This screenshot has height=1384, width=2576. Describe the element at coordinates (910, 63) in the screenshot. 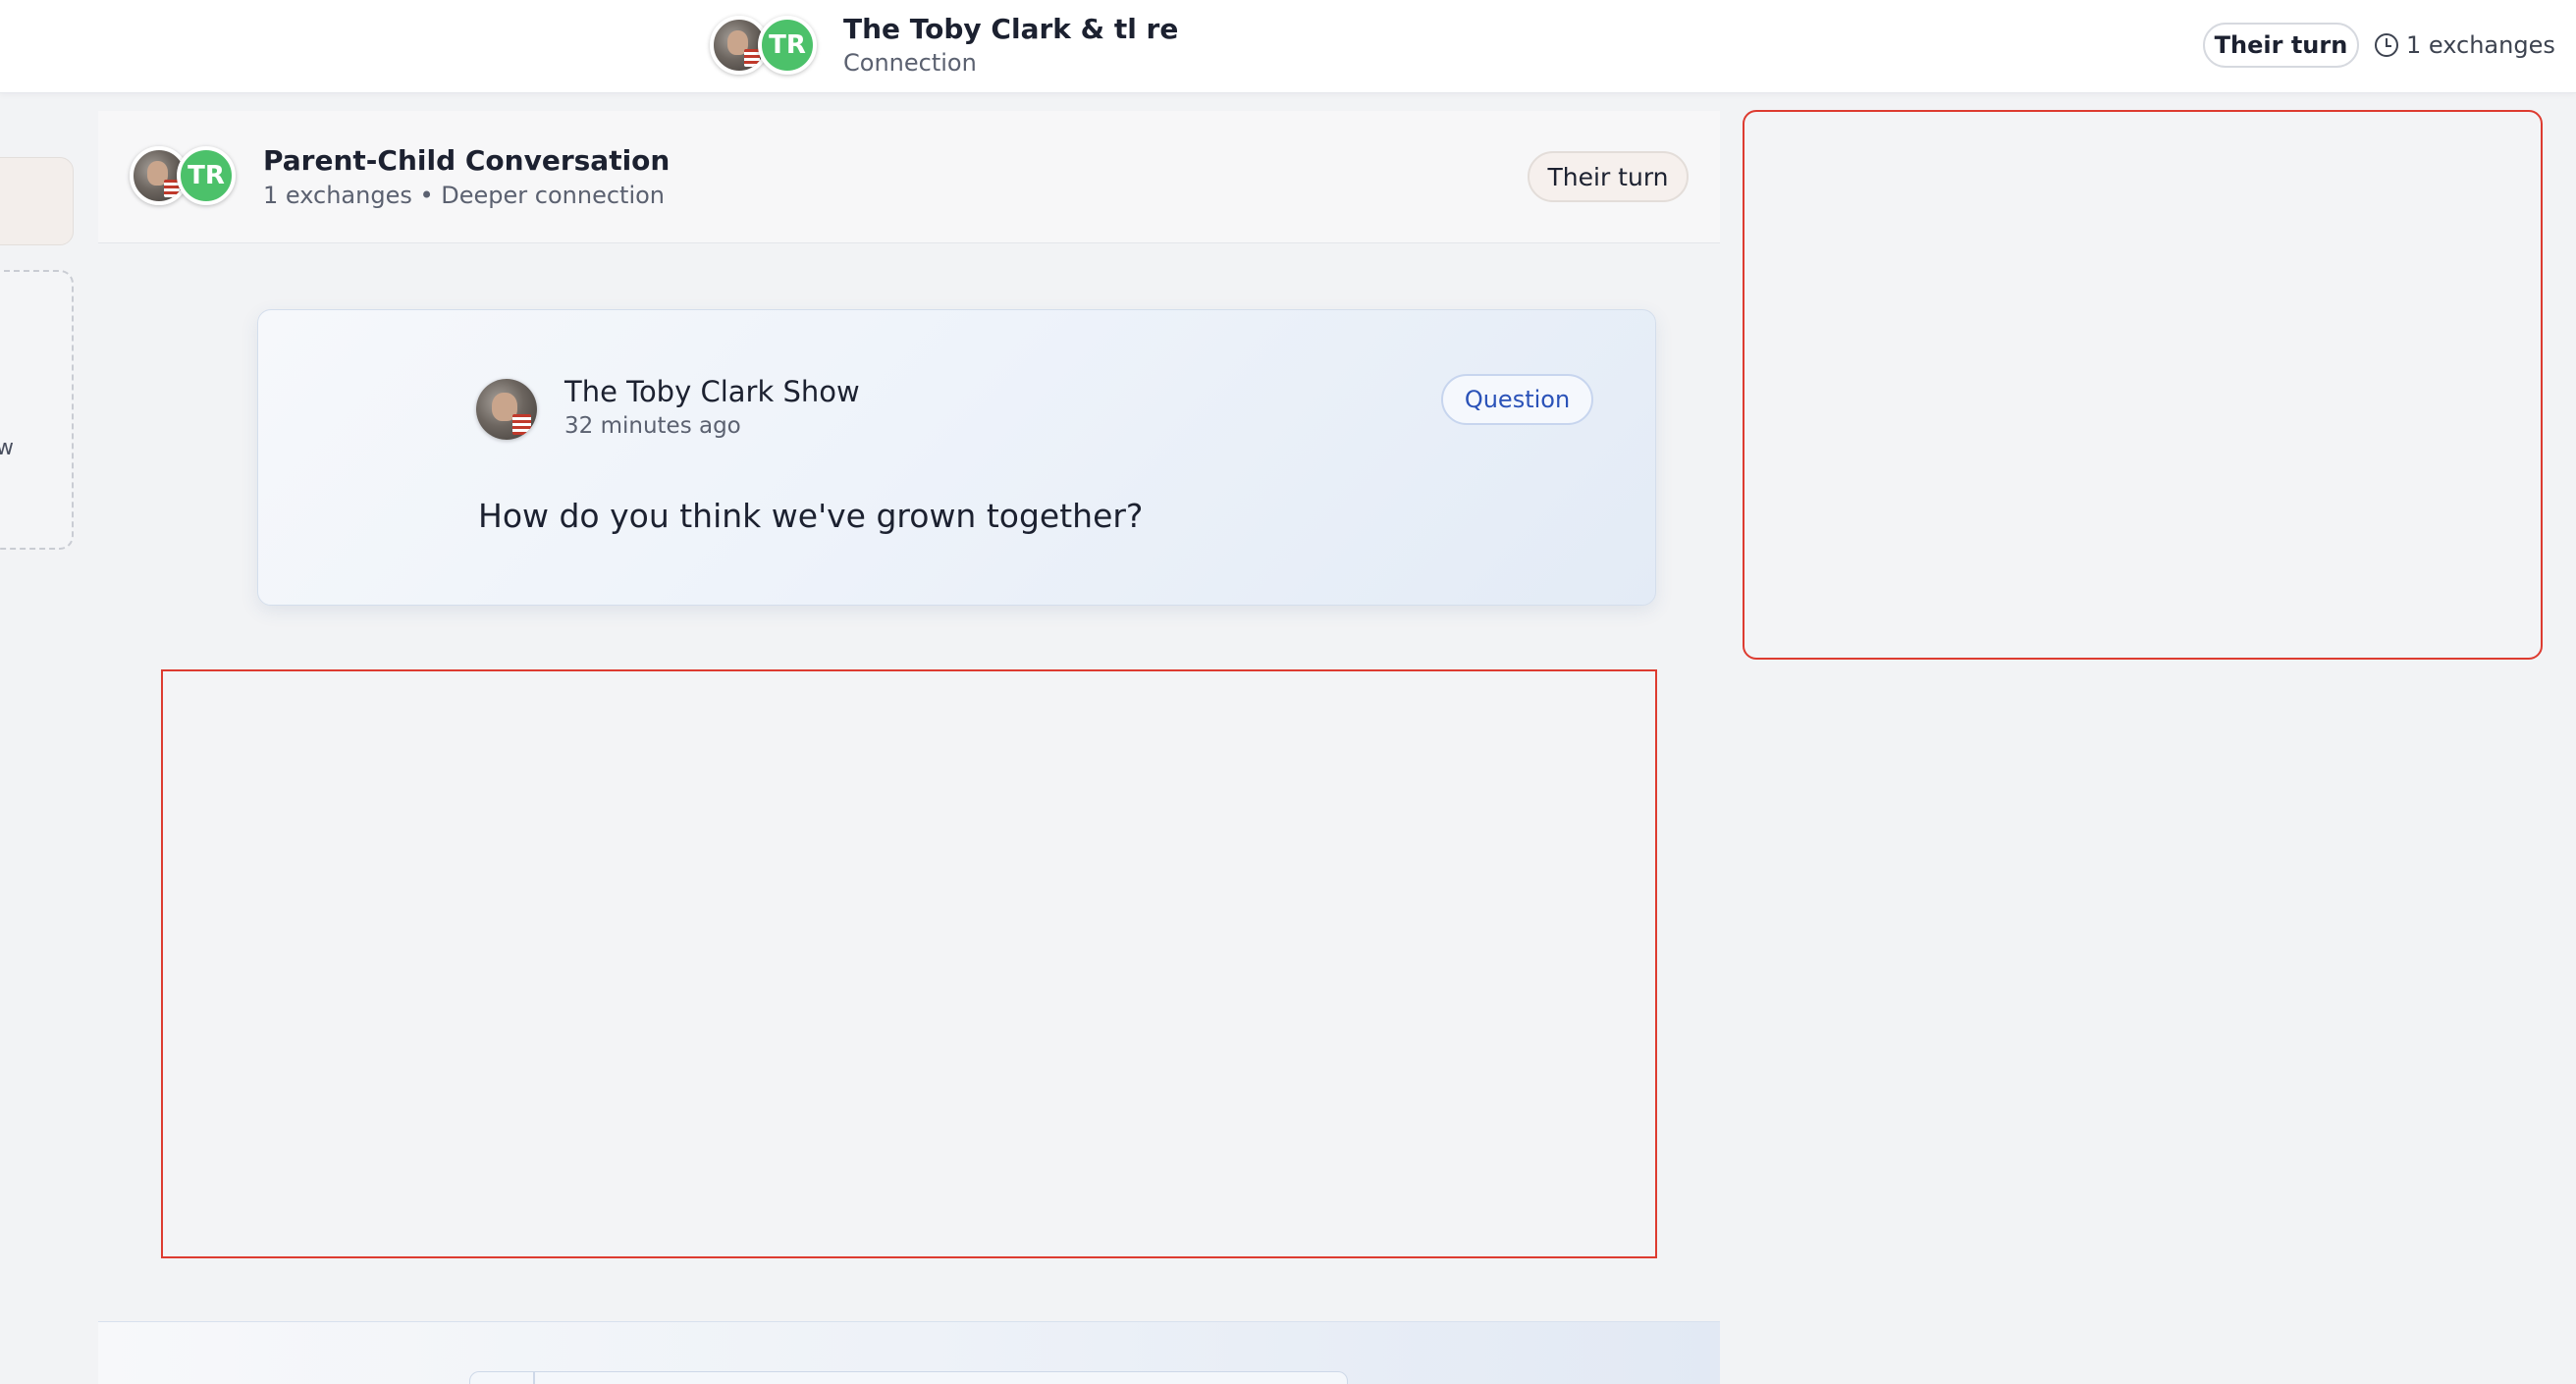

I see `page-subtitle: Connection` at that location.